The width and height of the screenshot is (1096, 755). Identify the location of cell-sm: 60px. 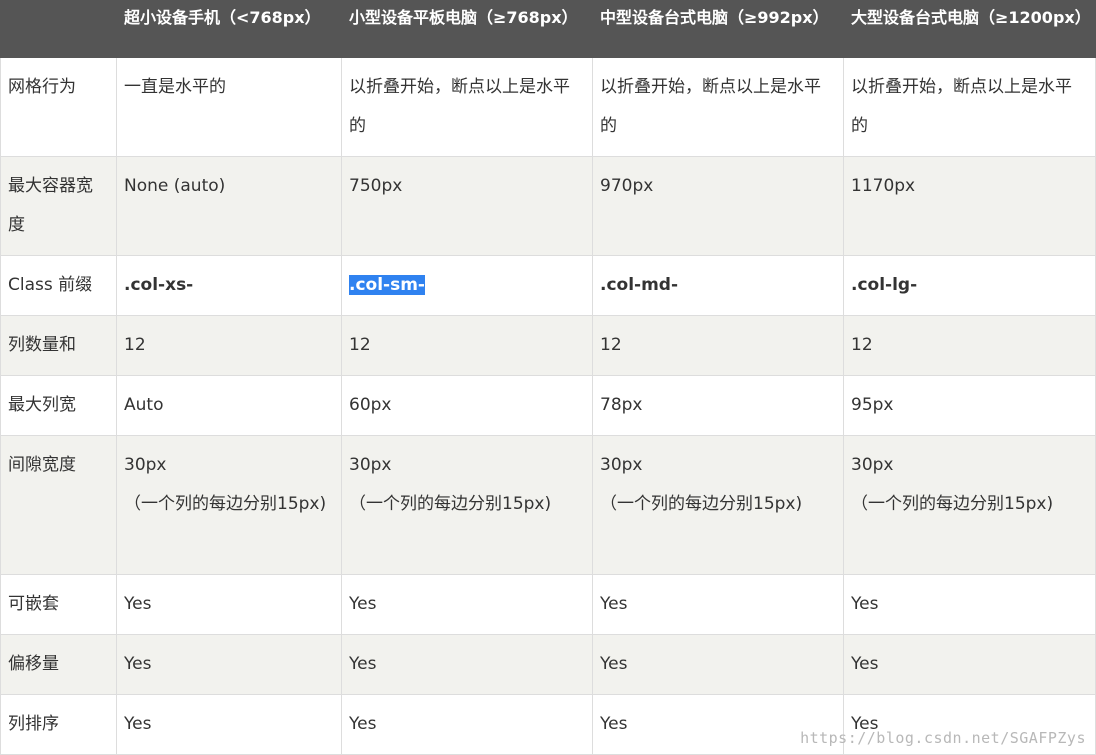
(467, 405).